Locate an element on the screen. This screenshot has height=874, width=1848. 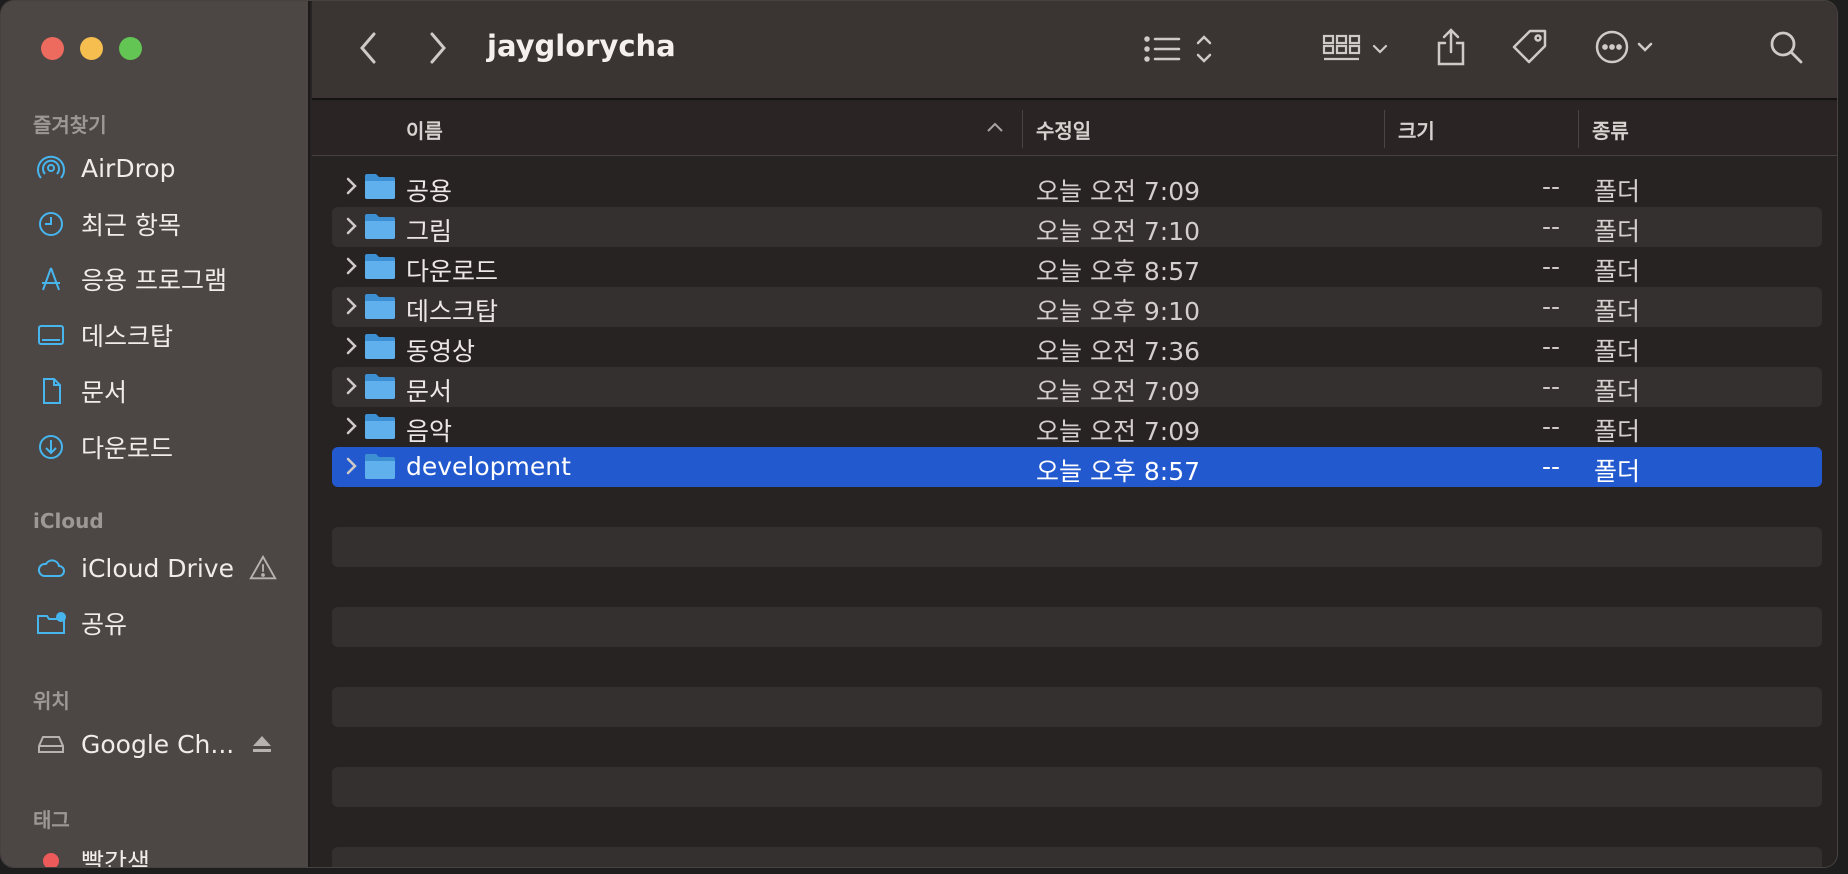
chevron-right-icon is located at coordinates (438, 48).